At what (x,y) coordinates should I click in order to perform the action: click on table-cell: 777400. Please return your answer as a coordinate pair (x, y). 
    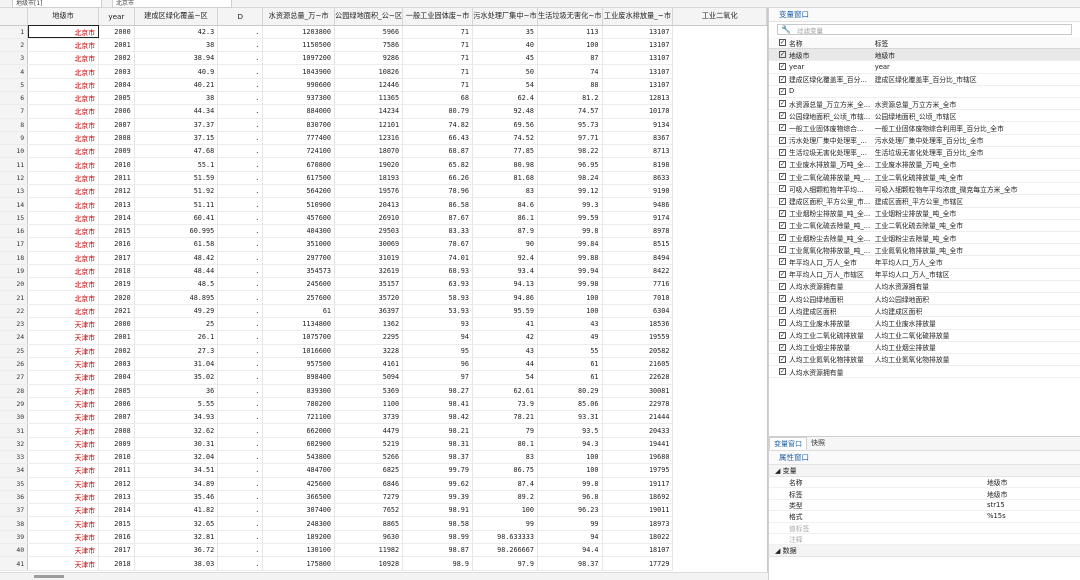
    Looking at the image, I should click on (298, 138).